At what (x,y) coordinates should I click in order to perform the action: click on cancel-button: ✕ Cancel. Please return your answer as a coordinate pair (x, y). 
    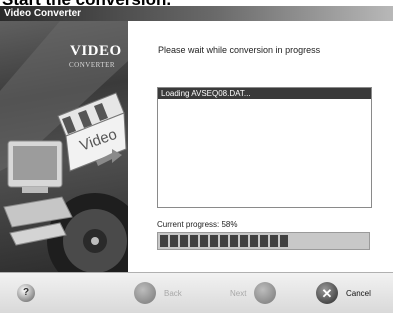
    Looking at the image, I should click on (343, 293).